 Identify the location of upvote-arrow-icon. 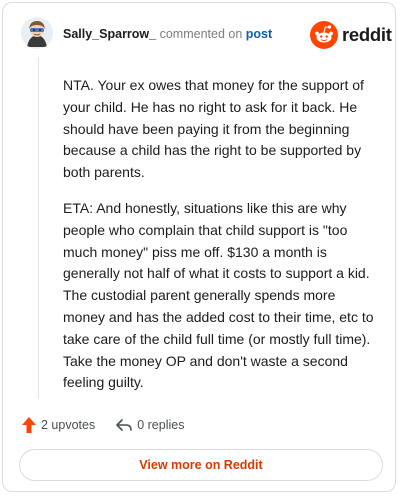
(29, 425).